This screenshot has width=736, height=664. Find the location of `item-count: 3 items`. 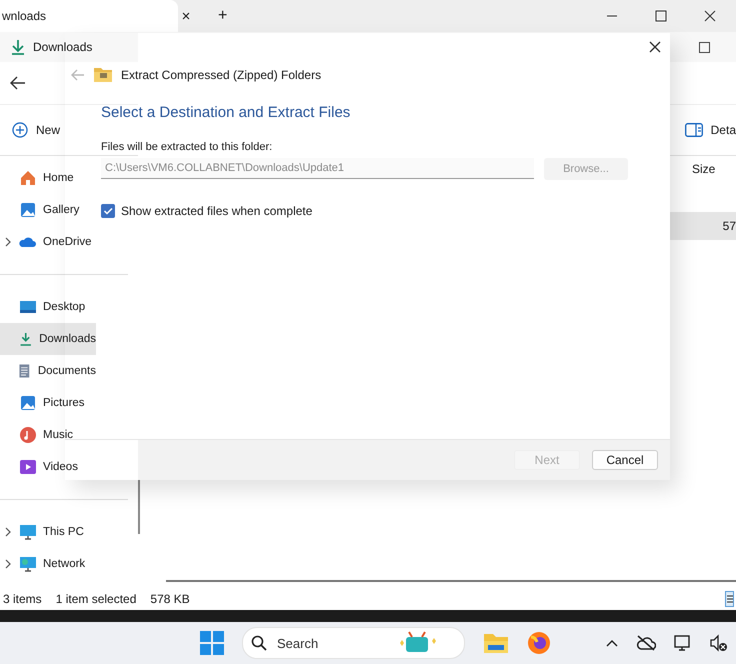

item-count: 3 items is located at coordinates (22, 599).